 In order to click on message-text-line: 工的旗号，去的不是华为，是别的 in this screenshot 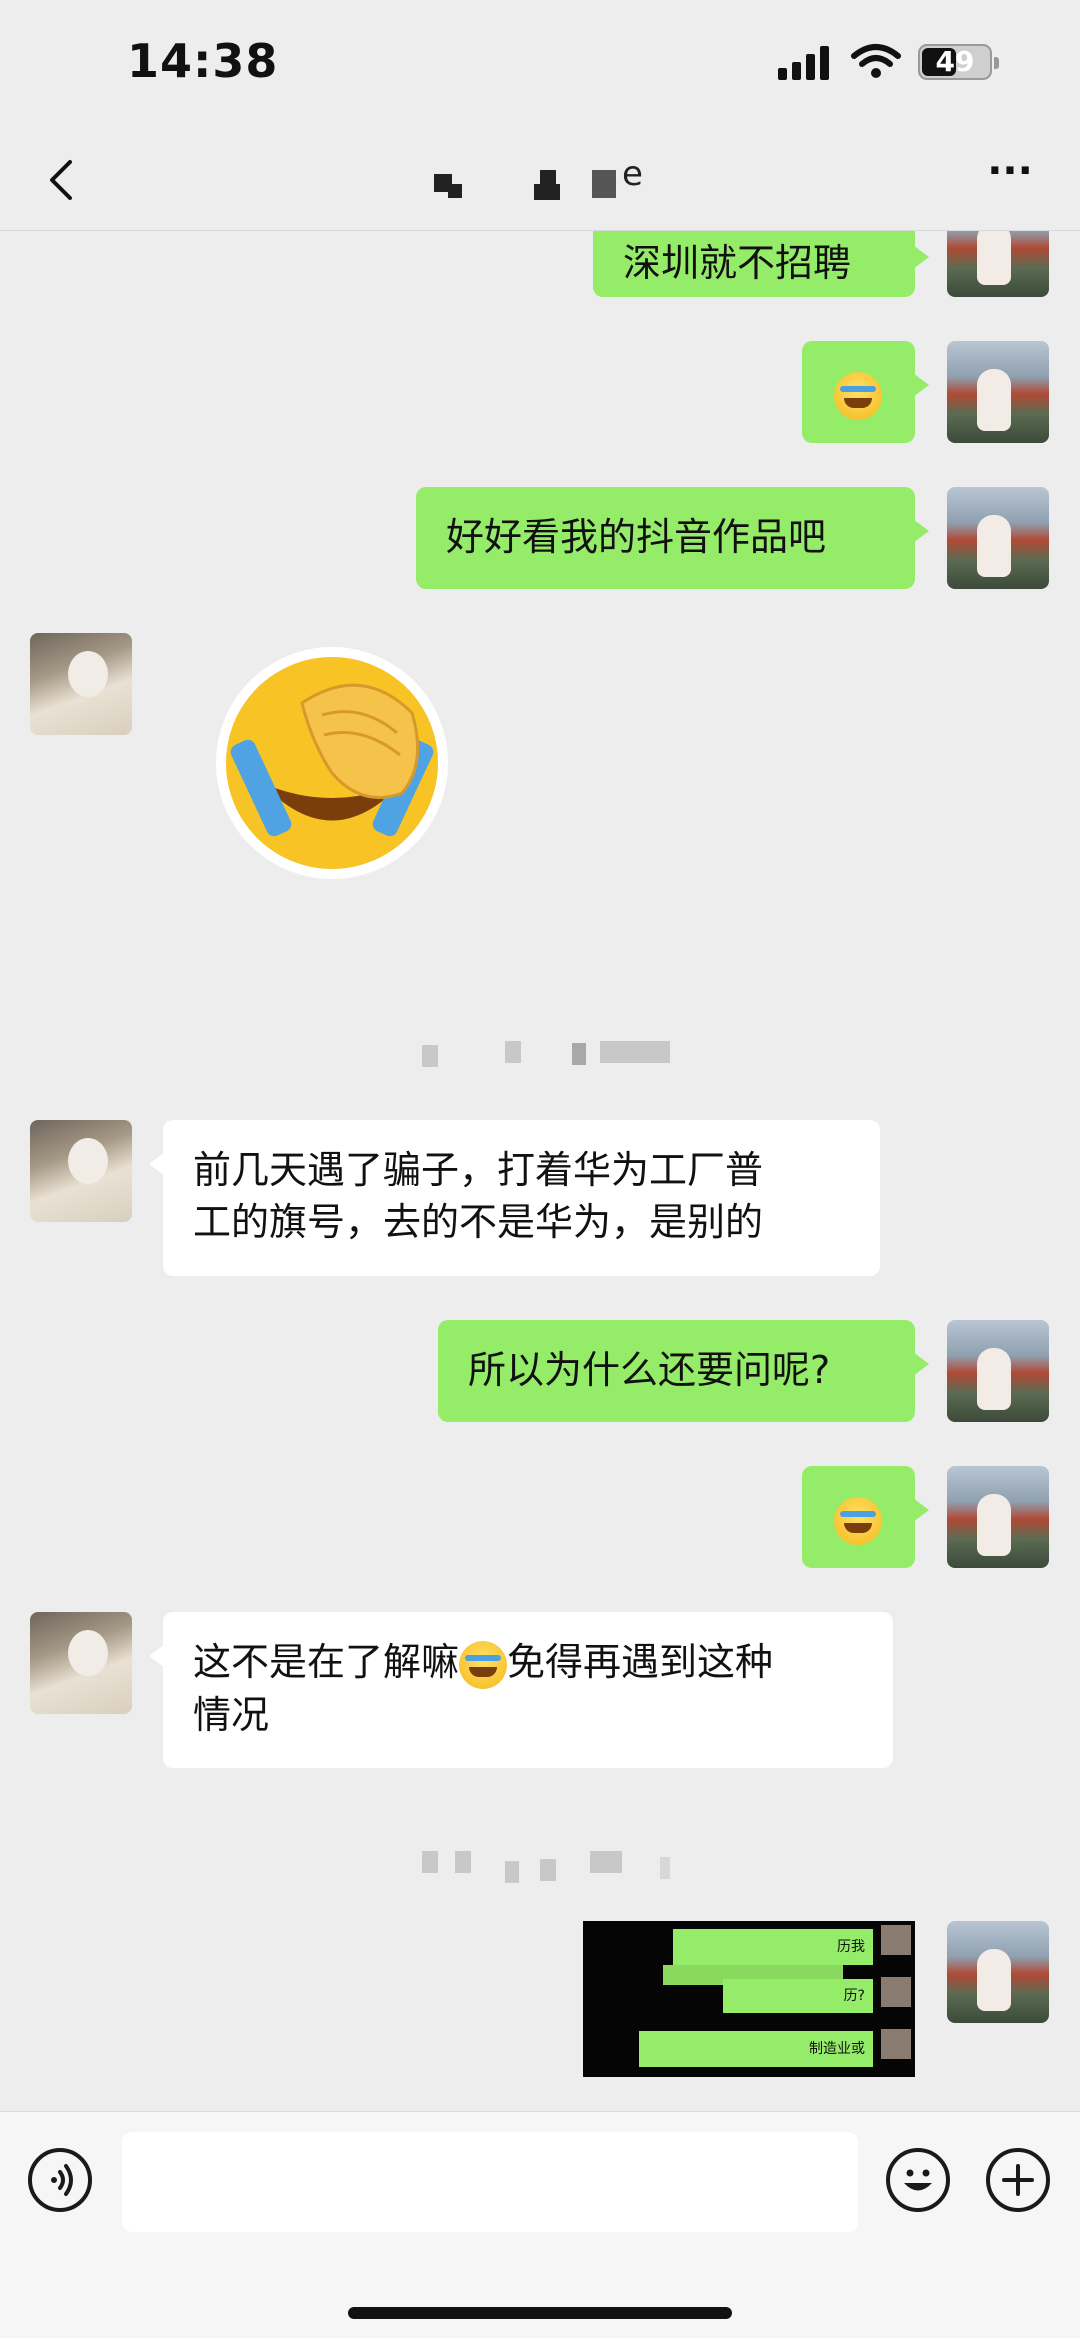, I will do `click(478, 1222)`.